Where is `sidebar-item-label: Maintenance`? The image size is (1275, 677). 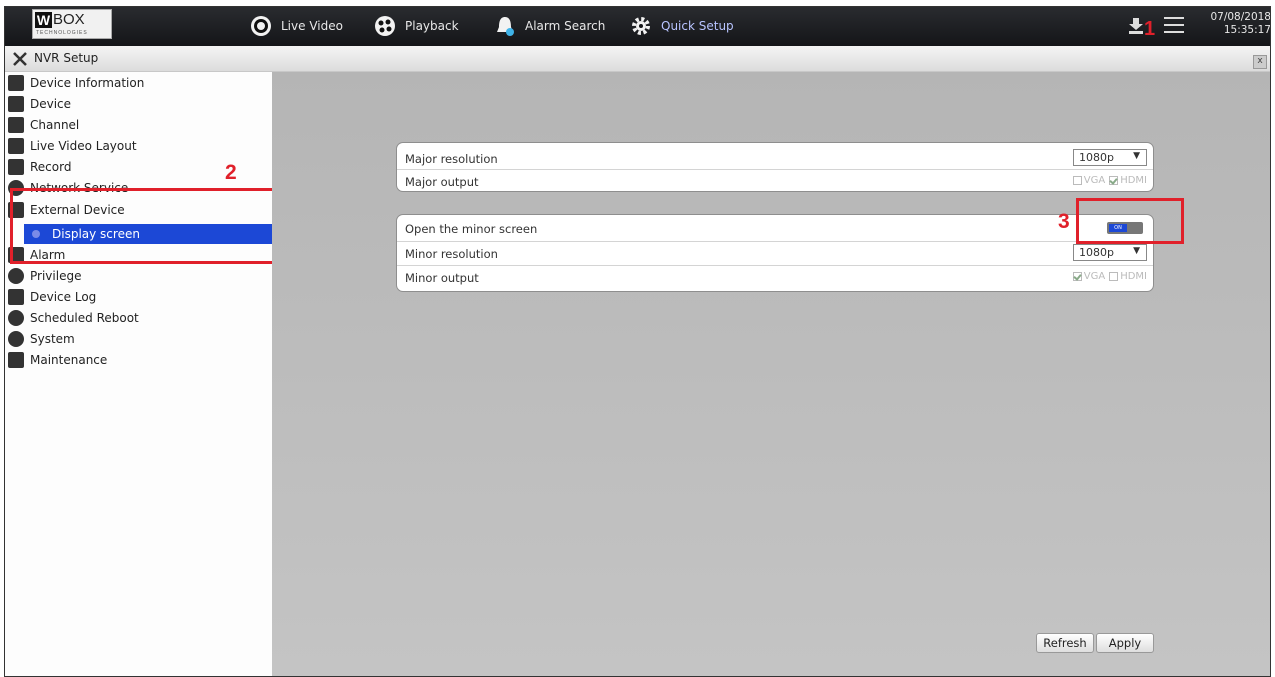
sidebar-item-label: Maintenance is located at coordinates (69, 359).